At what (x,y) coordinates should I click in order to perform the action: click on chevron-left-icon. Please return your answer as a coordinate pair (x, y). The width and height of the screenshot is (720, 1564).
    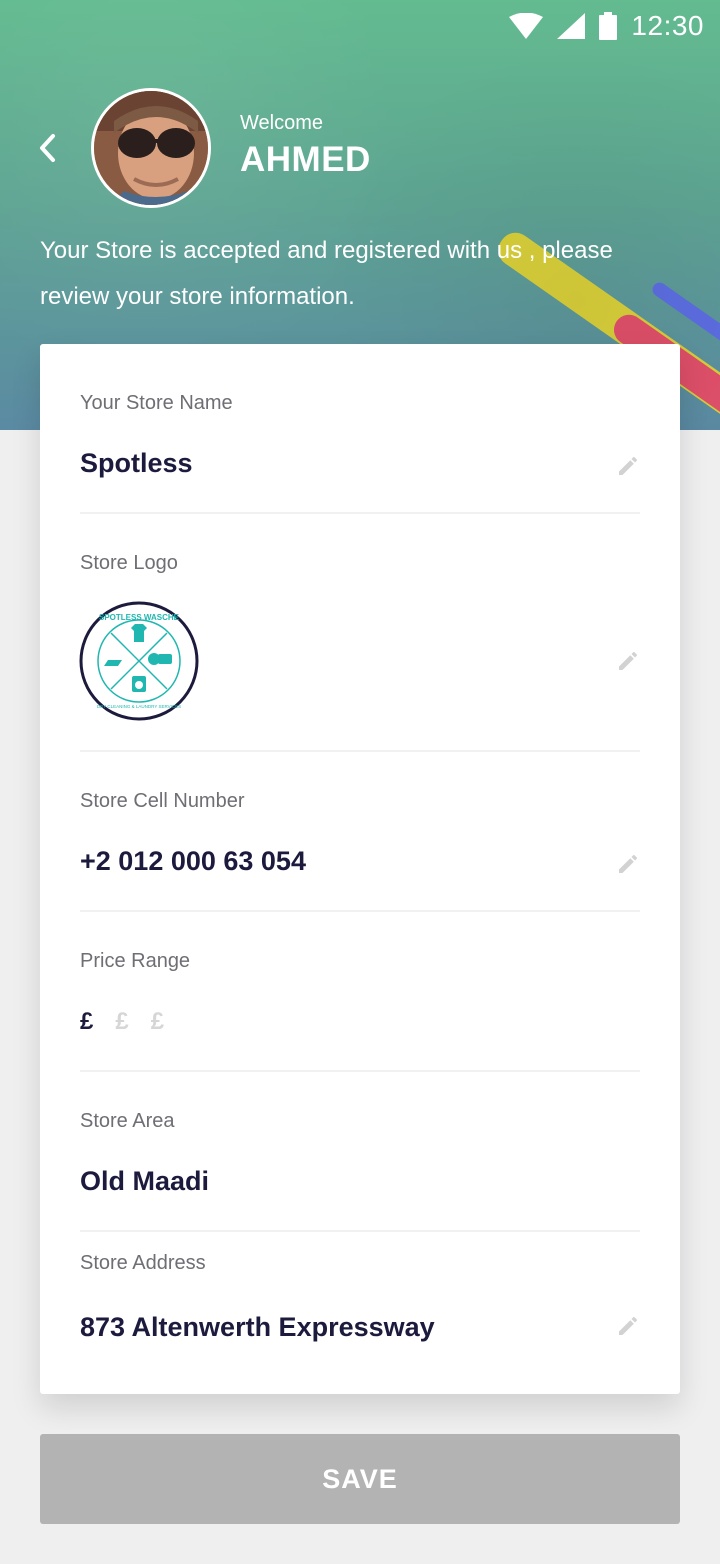
    Looking at the image, I should click on (47, 148).